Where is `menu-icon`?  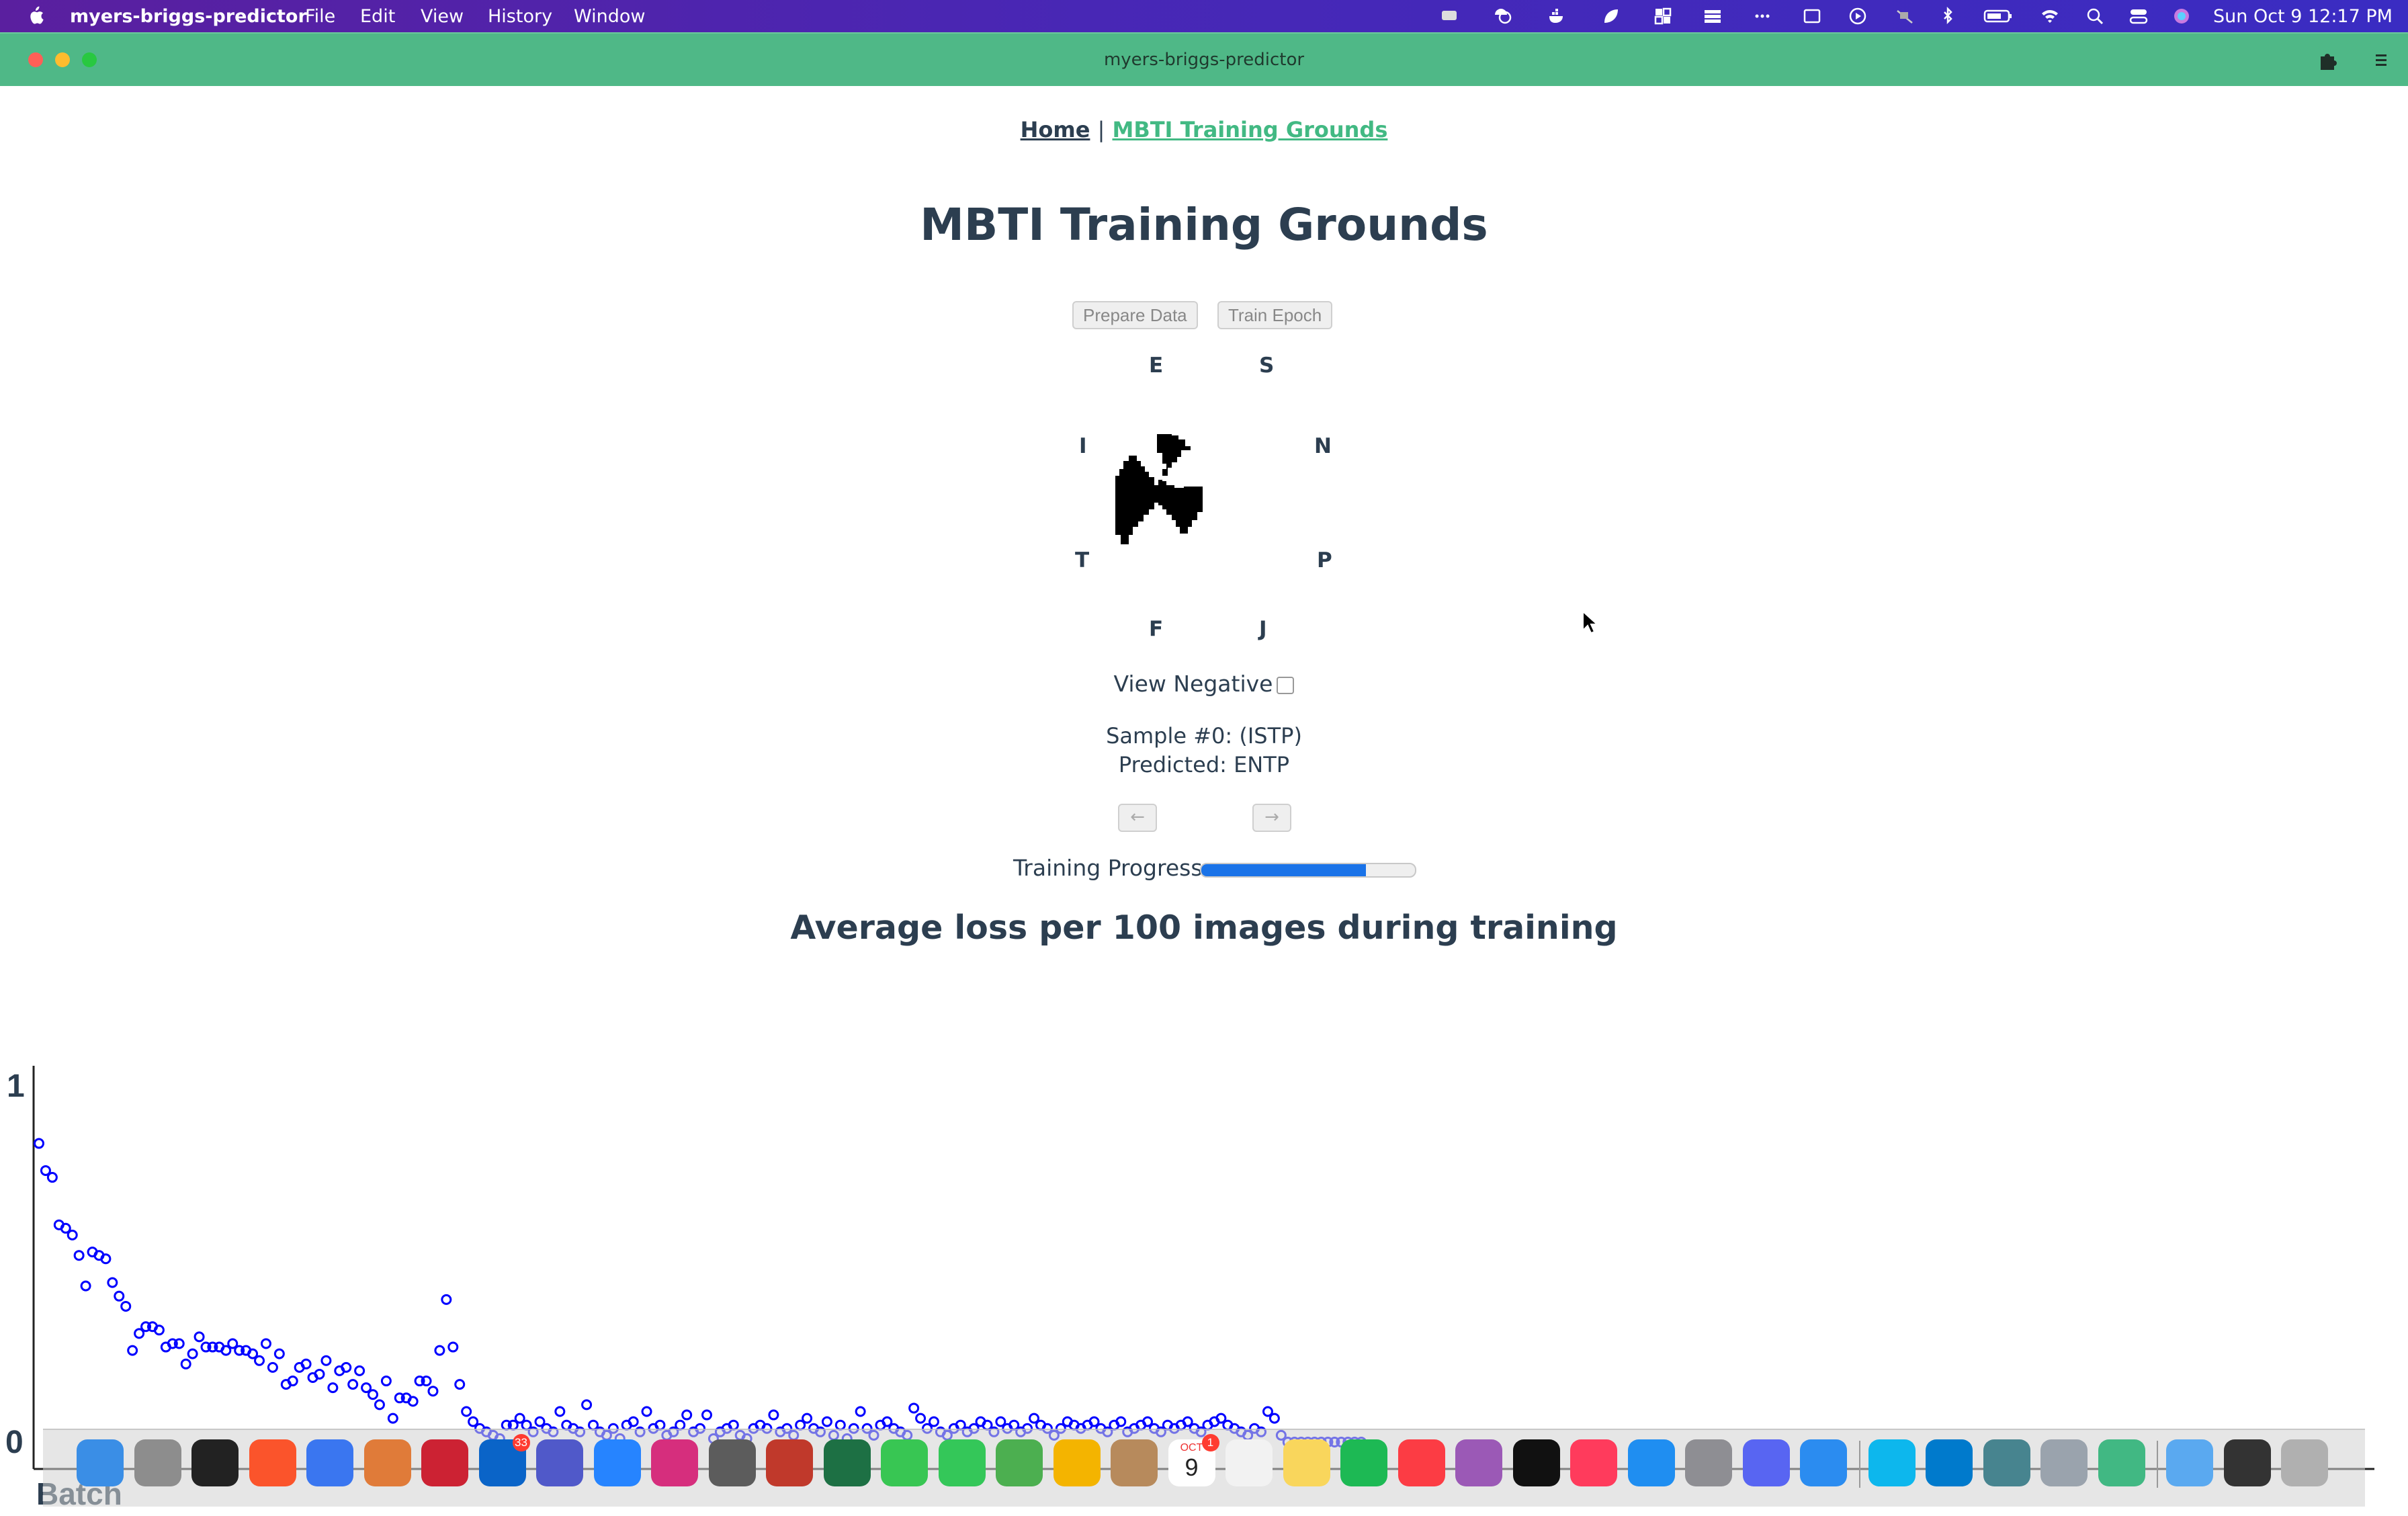
menu-icon is located at coordinates (2381, 61).